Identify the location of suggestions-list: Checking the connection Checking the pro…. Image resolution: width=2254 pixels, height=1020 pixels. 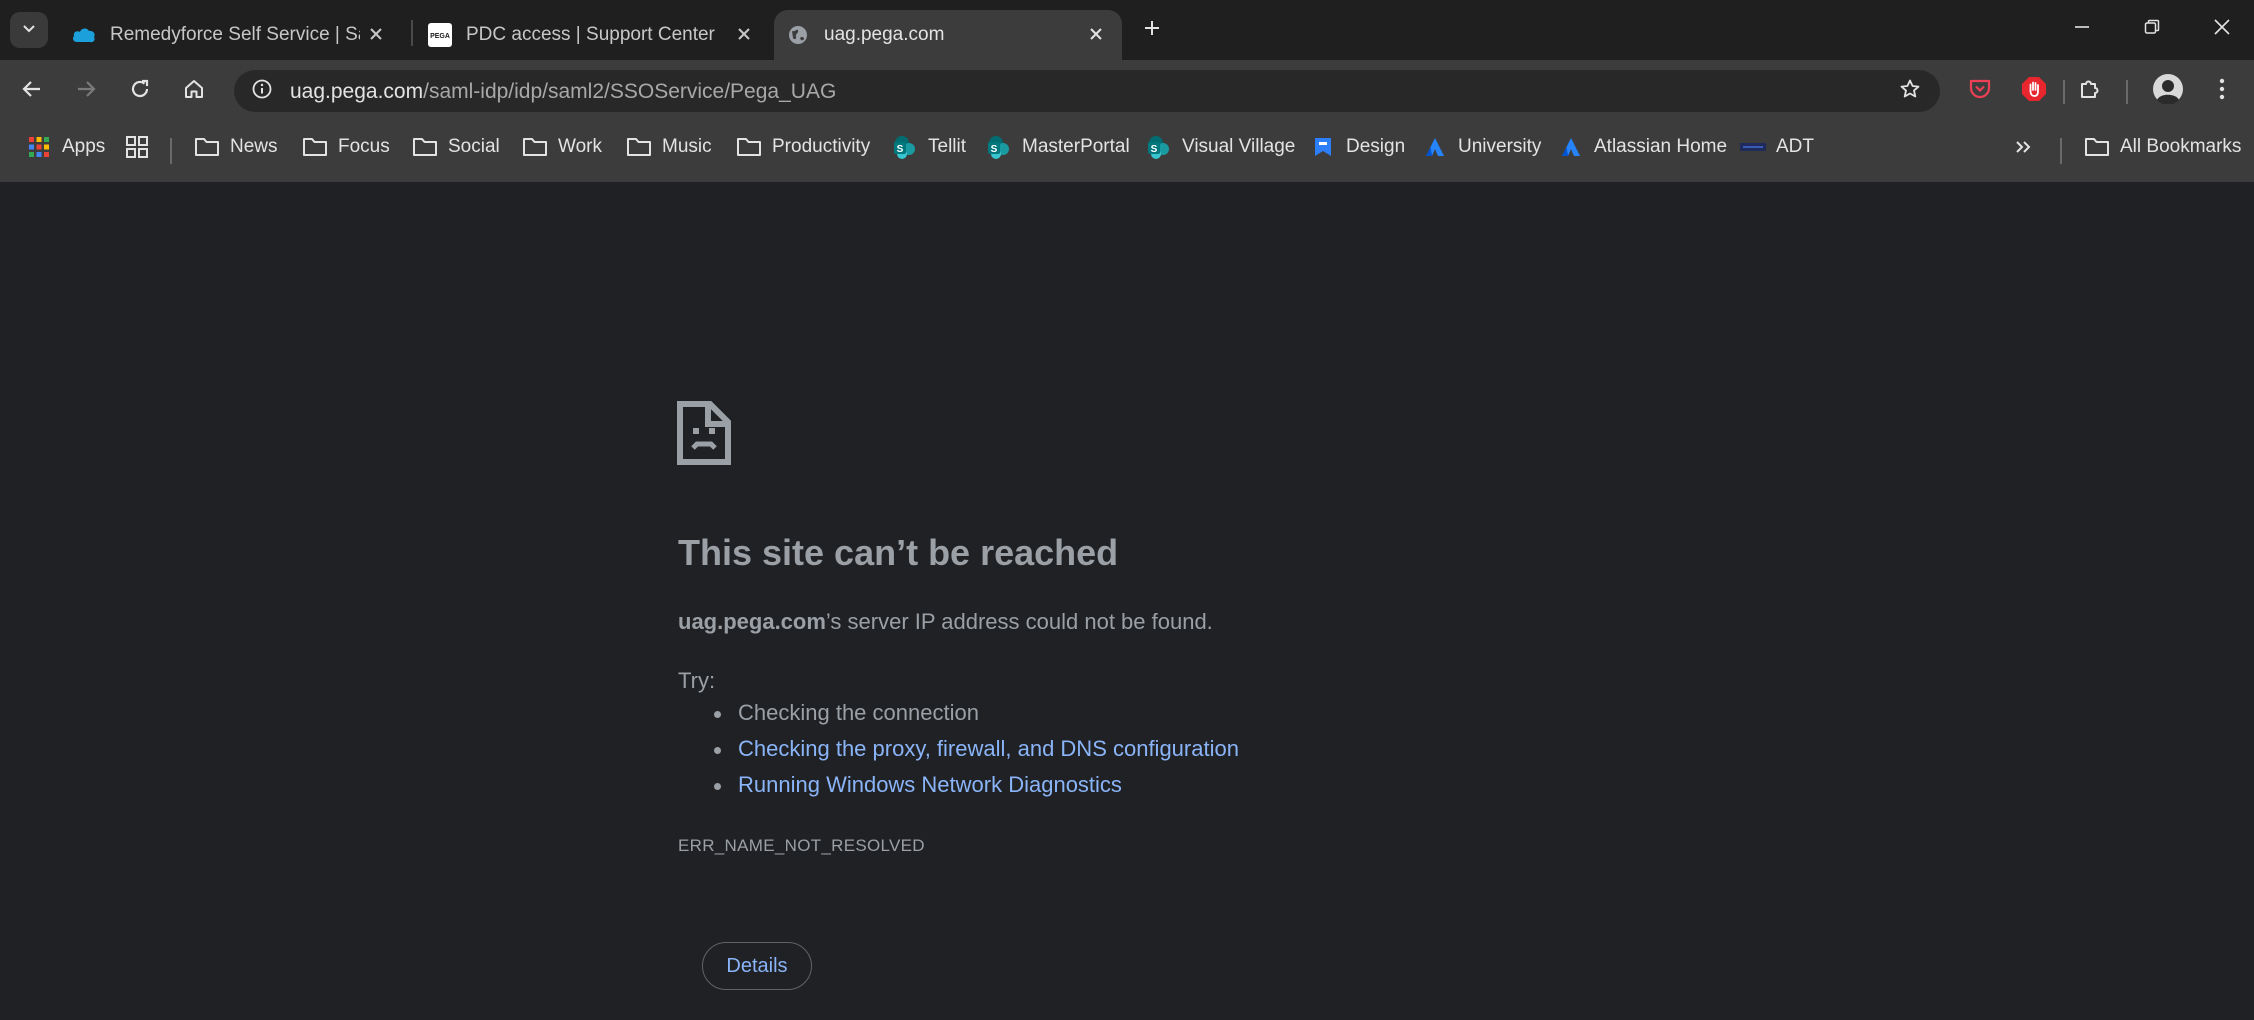
(958, 754).